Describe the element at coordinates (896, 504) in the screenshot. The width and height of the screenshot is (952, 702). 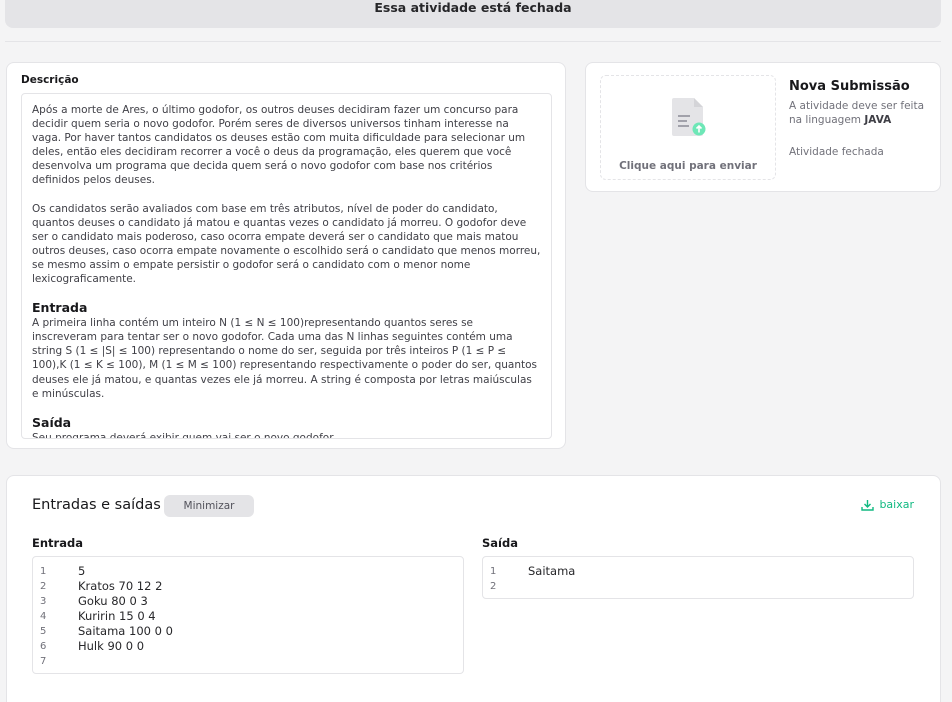
I see `download-label: baixar` at that location.